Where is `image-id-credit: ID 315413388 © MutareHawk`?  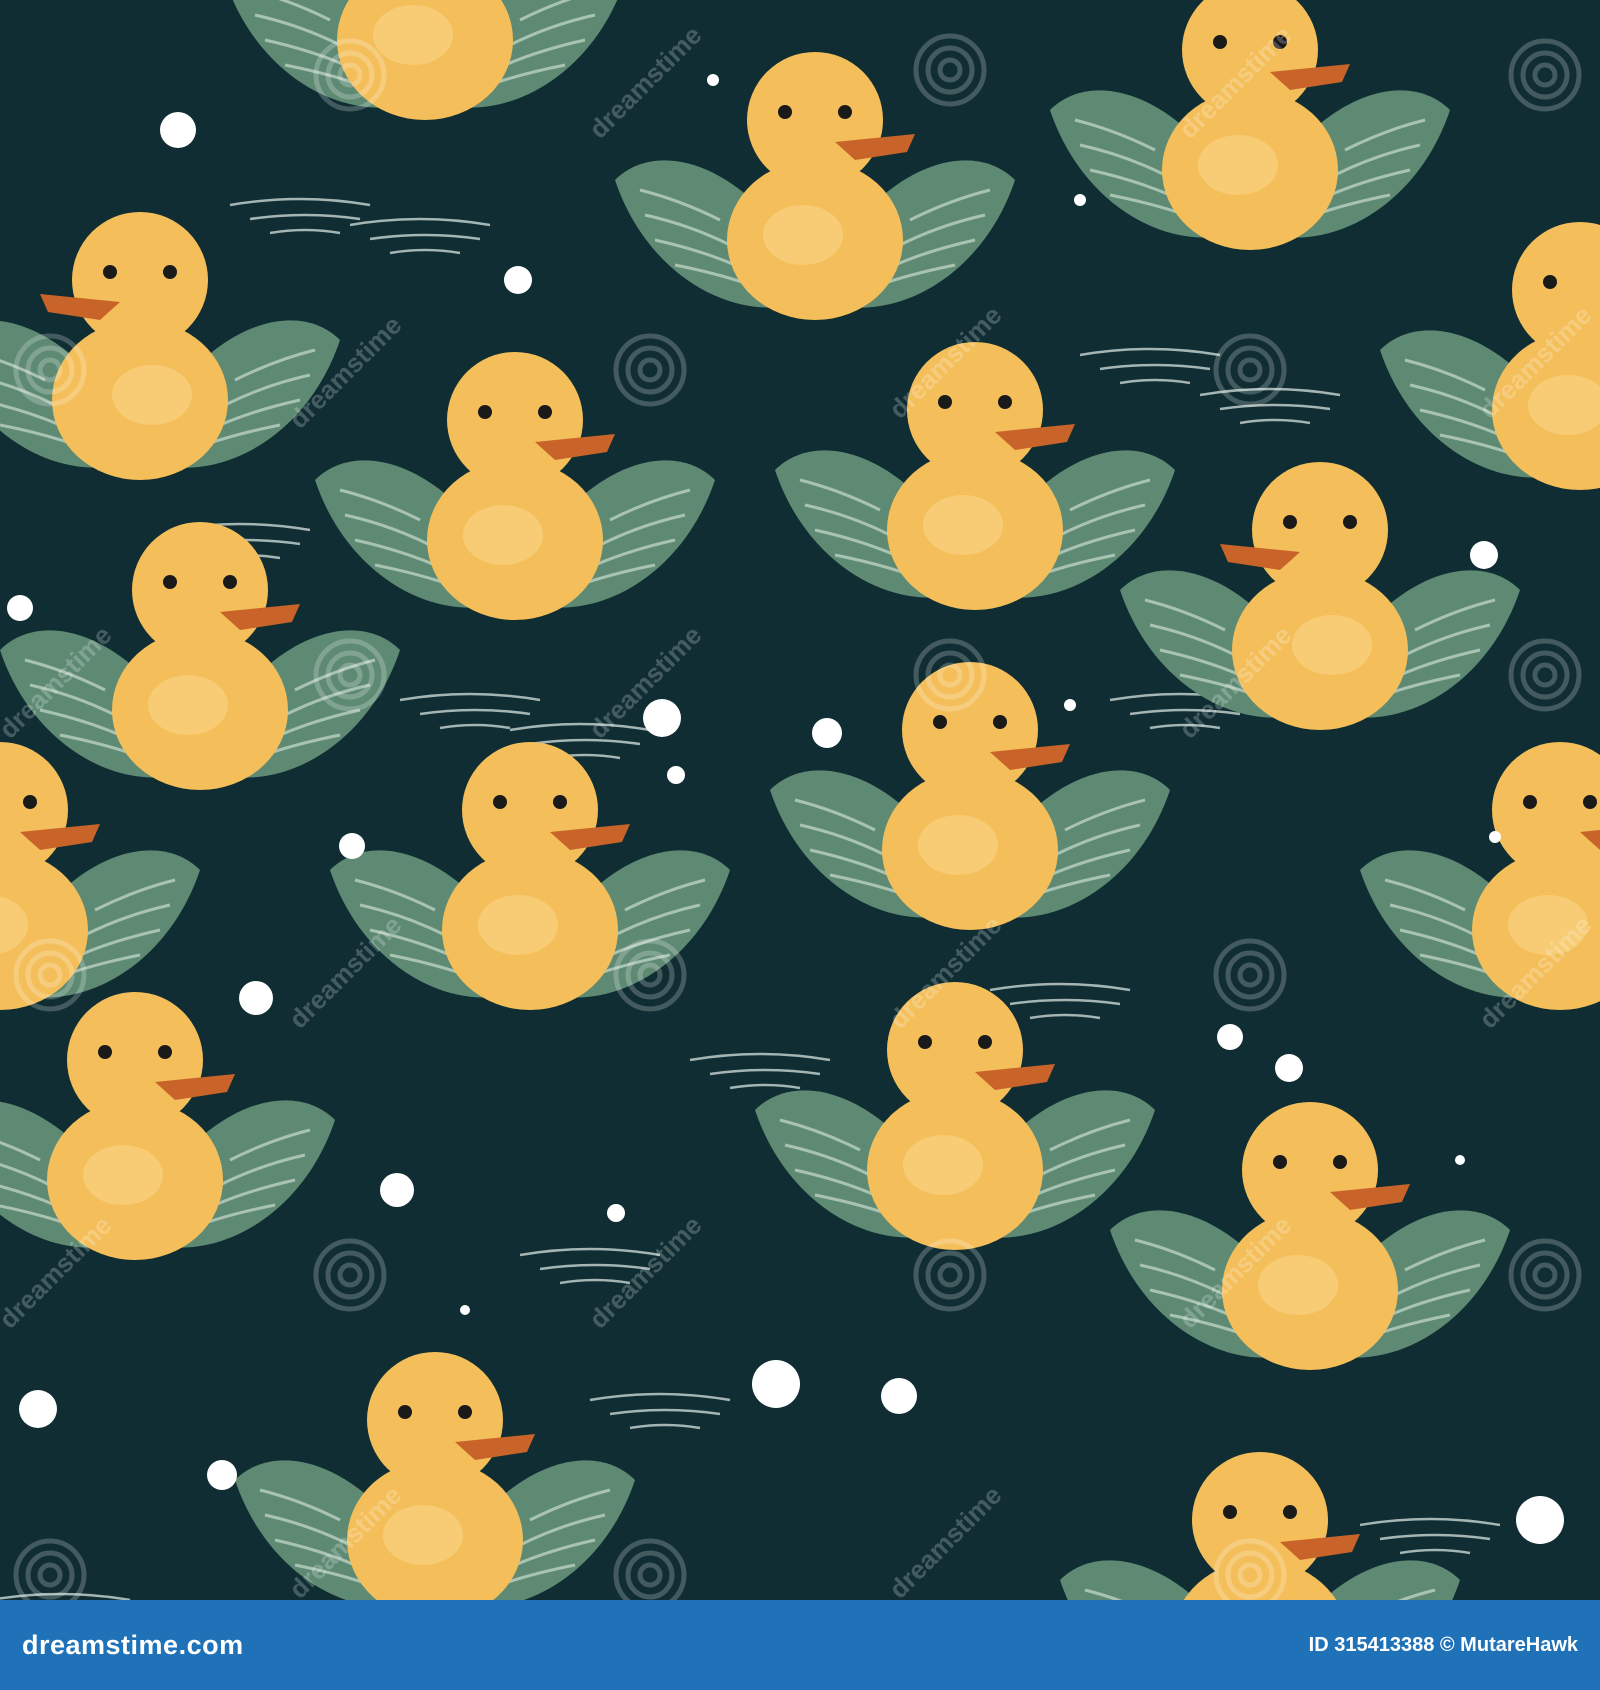
image-id-credit: ID 315413388 © MutareHawk is located at coordinates (1443, 1644).